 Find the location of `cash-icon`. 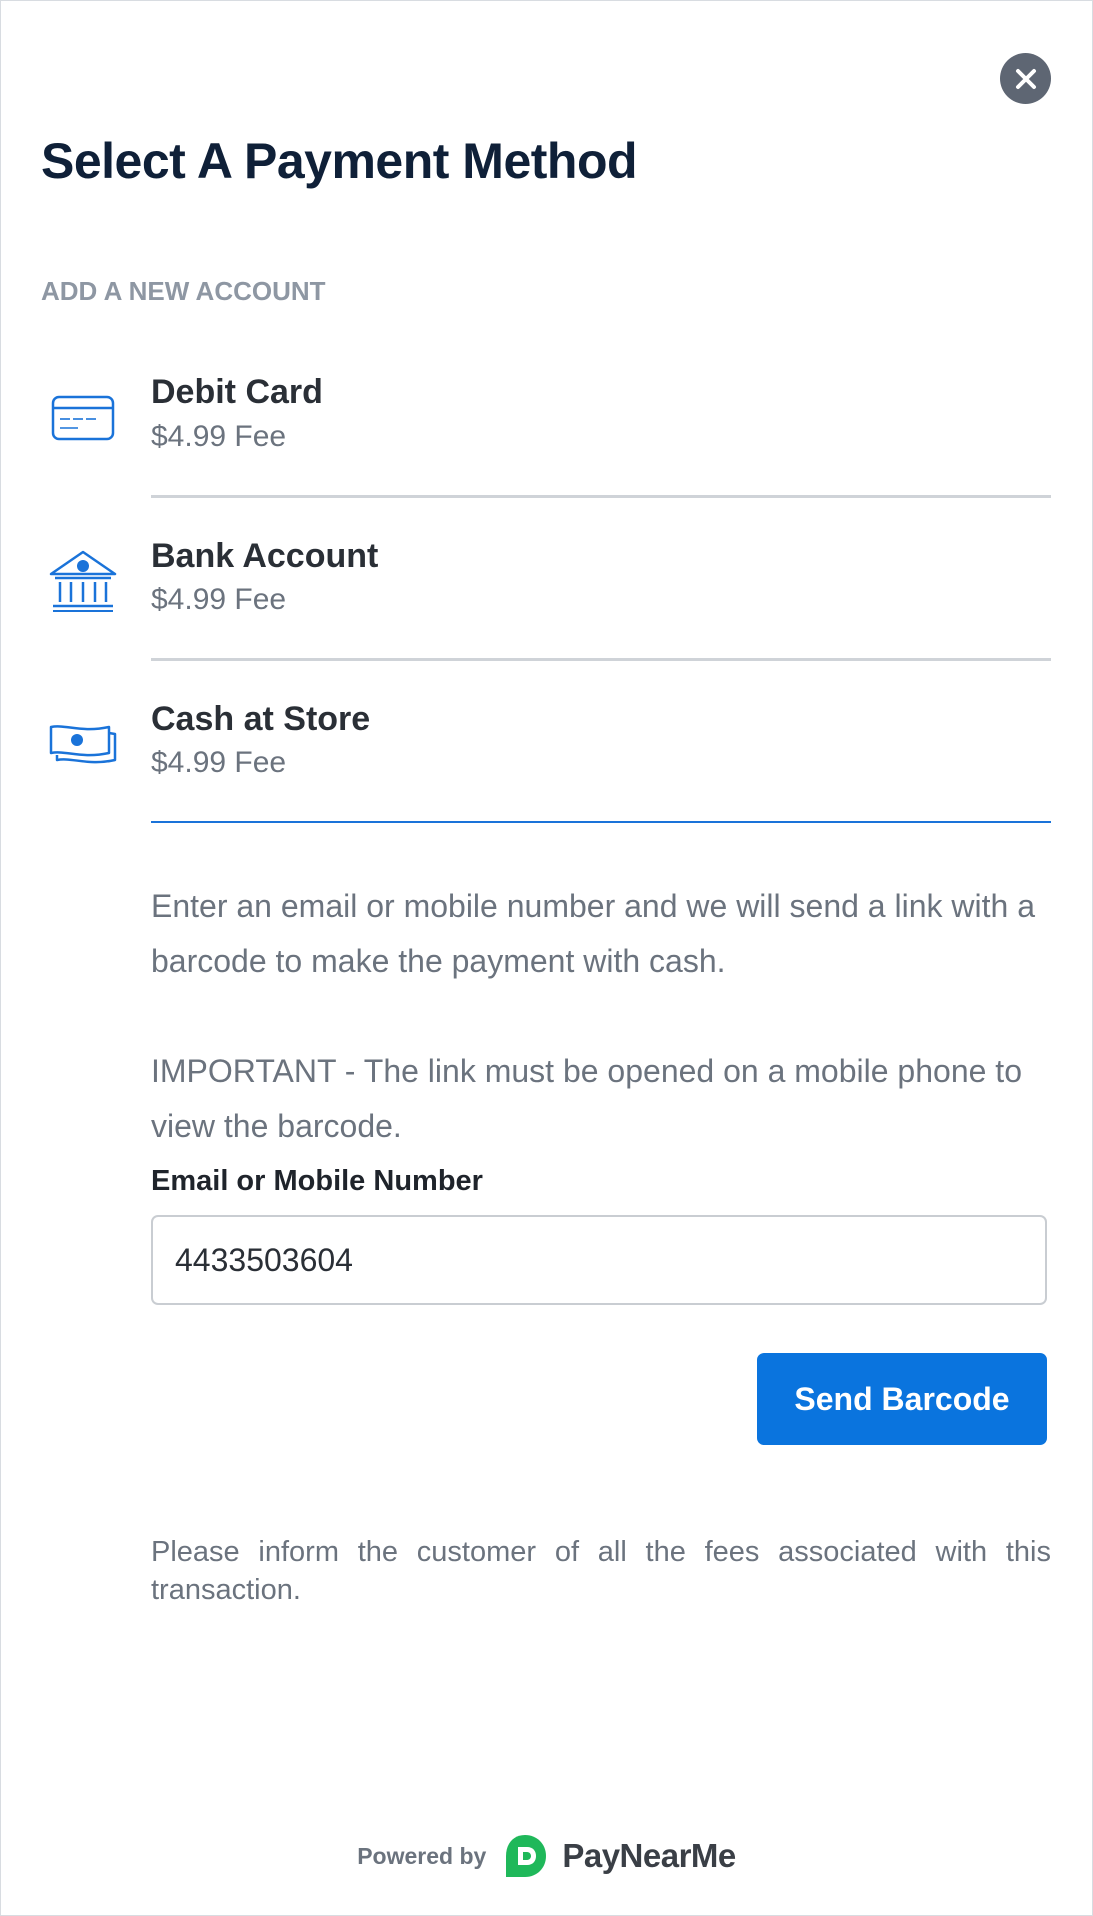

cash-icon is located at coordinates (83, 744).